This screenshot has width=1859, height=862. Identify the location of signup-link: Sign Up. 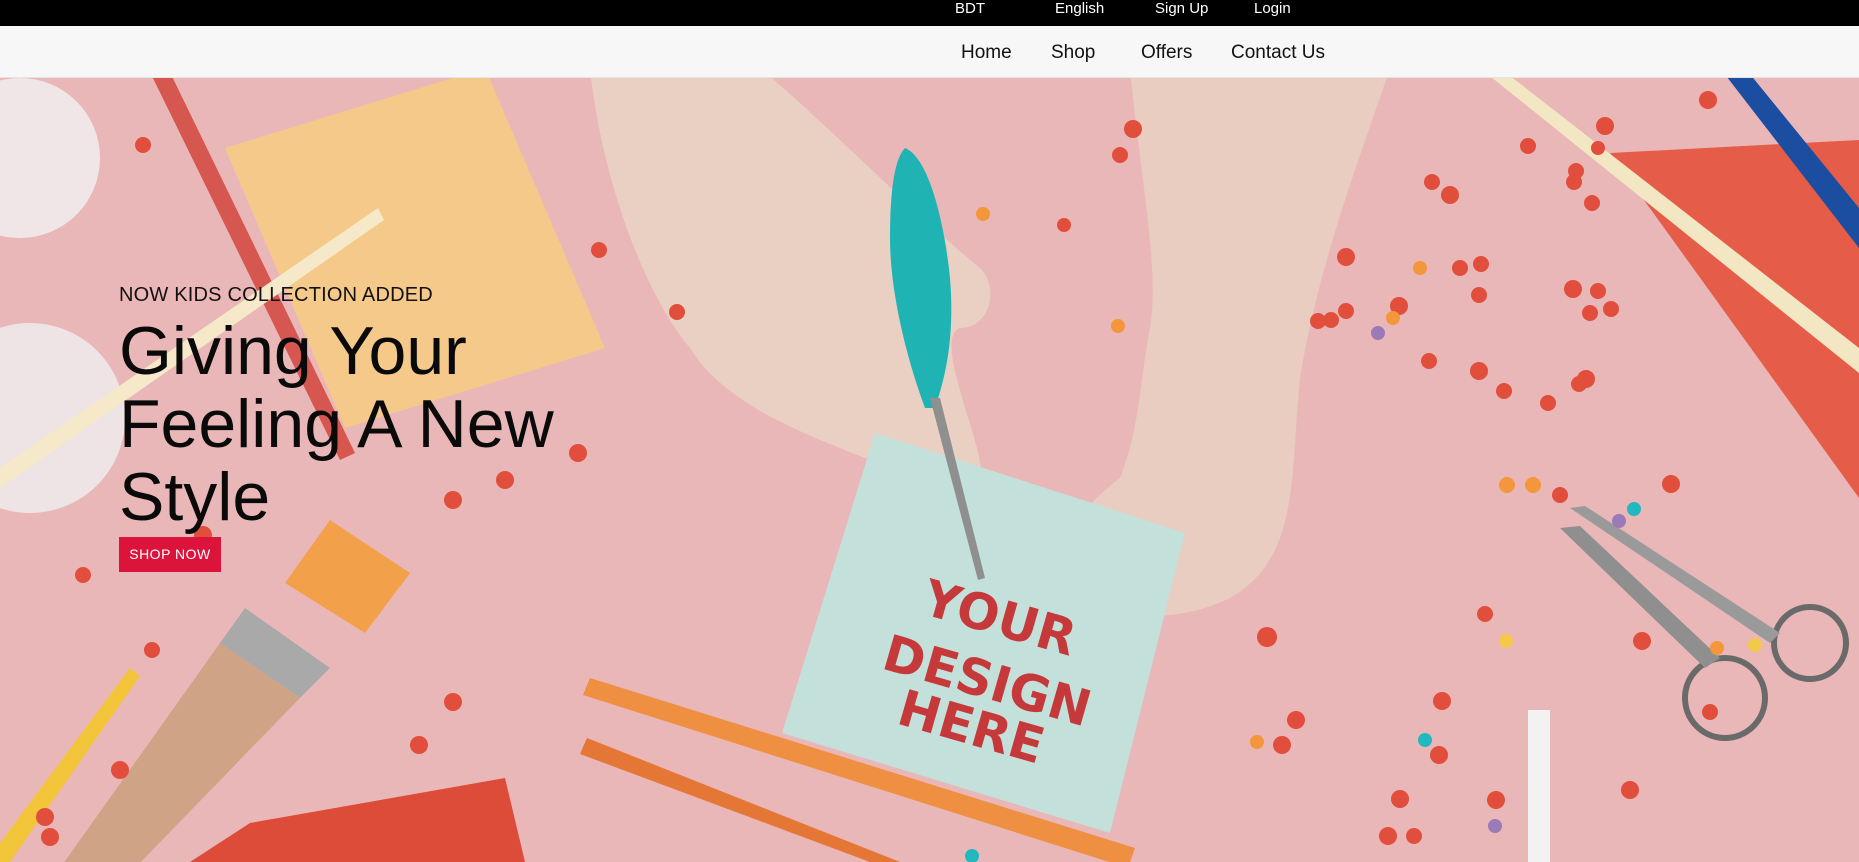
(1181, 9).